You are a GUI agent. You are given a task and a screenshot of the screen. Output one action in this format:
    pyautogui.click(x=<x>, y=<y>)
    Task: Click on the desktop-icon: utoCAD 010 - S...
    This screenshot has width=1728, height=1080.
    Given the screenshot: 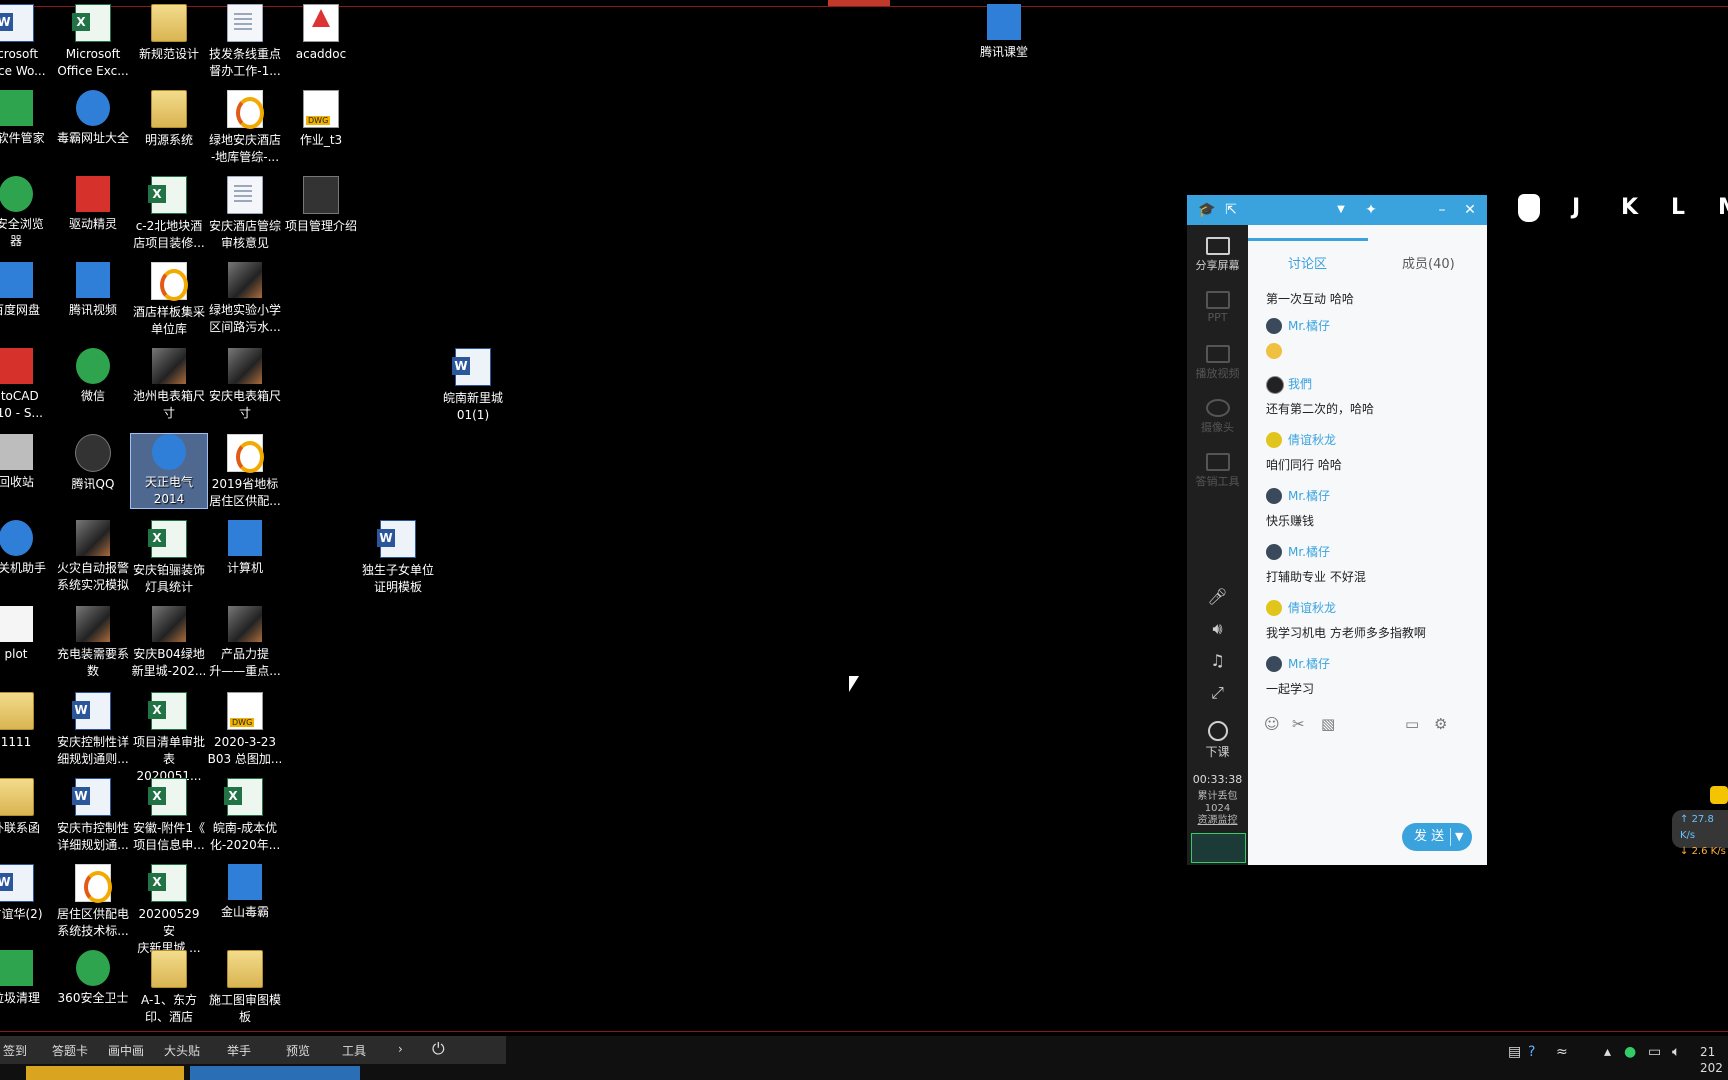 What is the action you would take?
    pyautogui.click(x=27, y=385)
    